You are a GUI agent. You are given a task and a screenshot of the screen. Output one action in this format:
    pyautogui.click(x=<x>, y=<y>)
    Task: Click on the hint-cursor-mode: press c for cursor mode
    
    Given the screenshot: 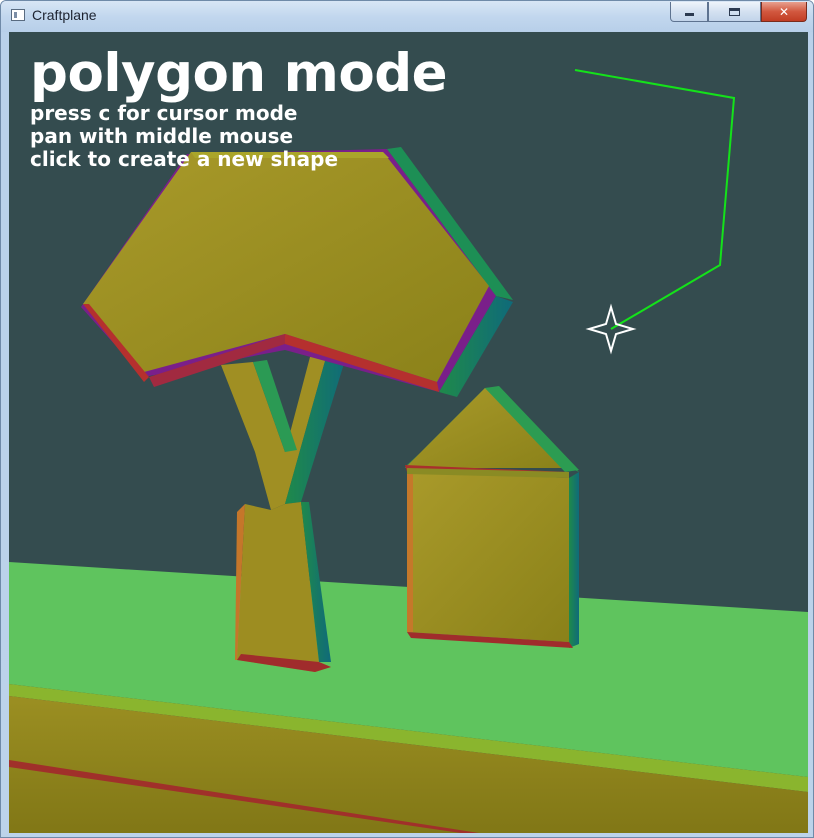 What is the action you would take?
    pyautogui.click(x=164, y=113)
    